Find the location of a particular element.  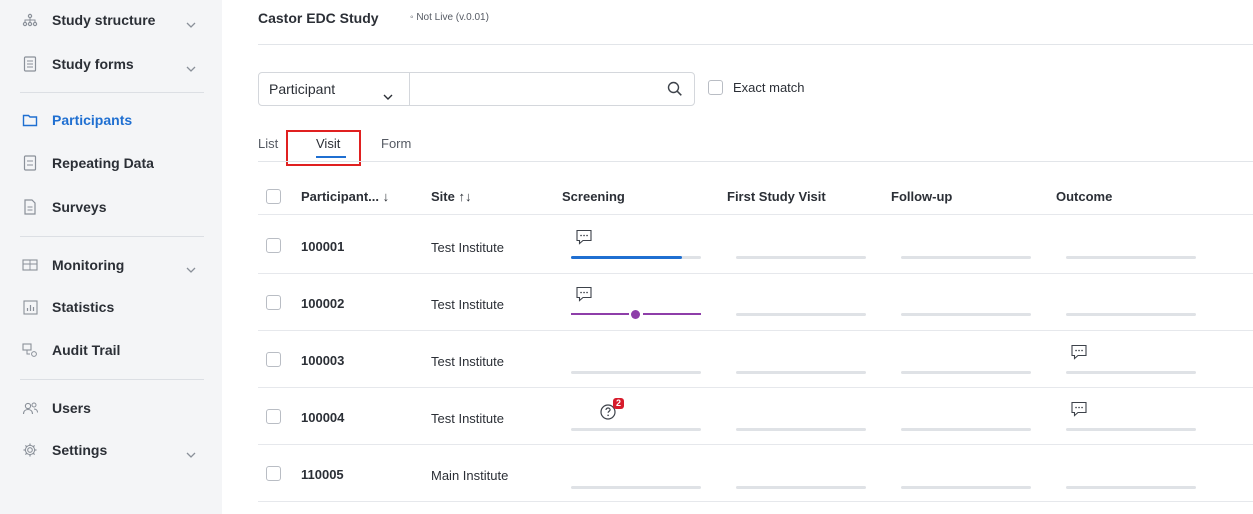

query-count-badge: 2 is located at coordinates (618, 403).